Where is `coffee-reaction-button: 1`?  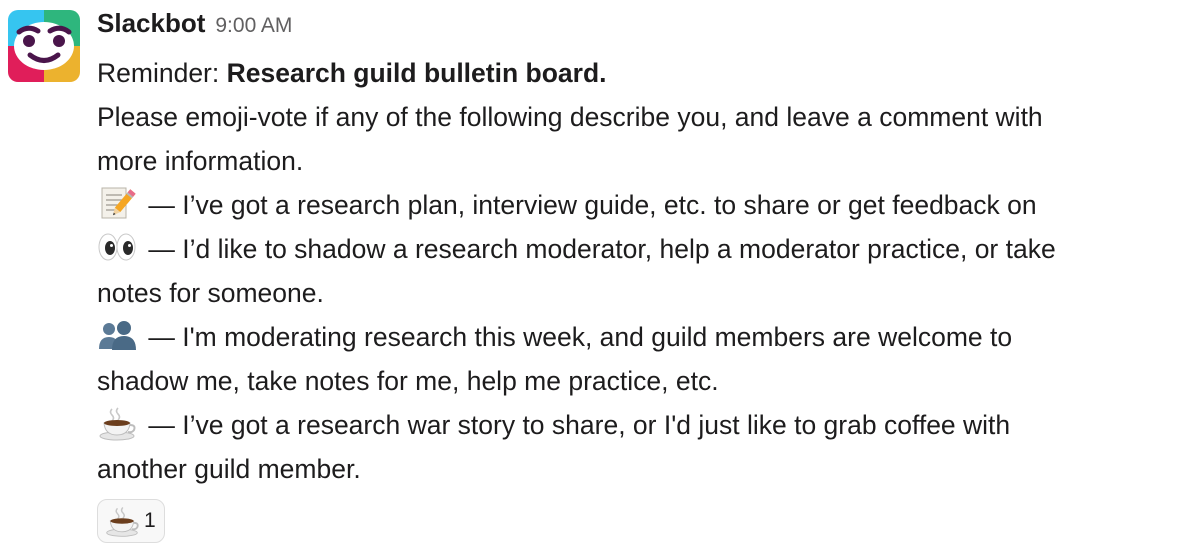 coffee-reaction-button: 1 is located at coordinates (131, 521).